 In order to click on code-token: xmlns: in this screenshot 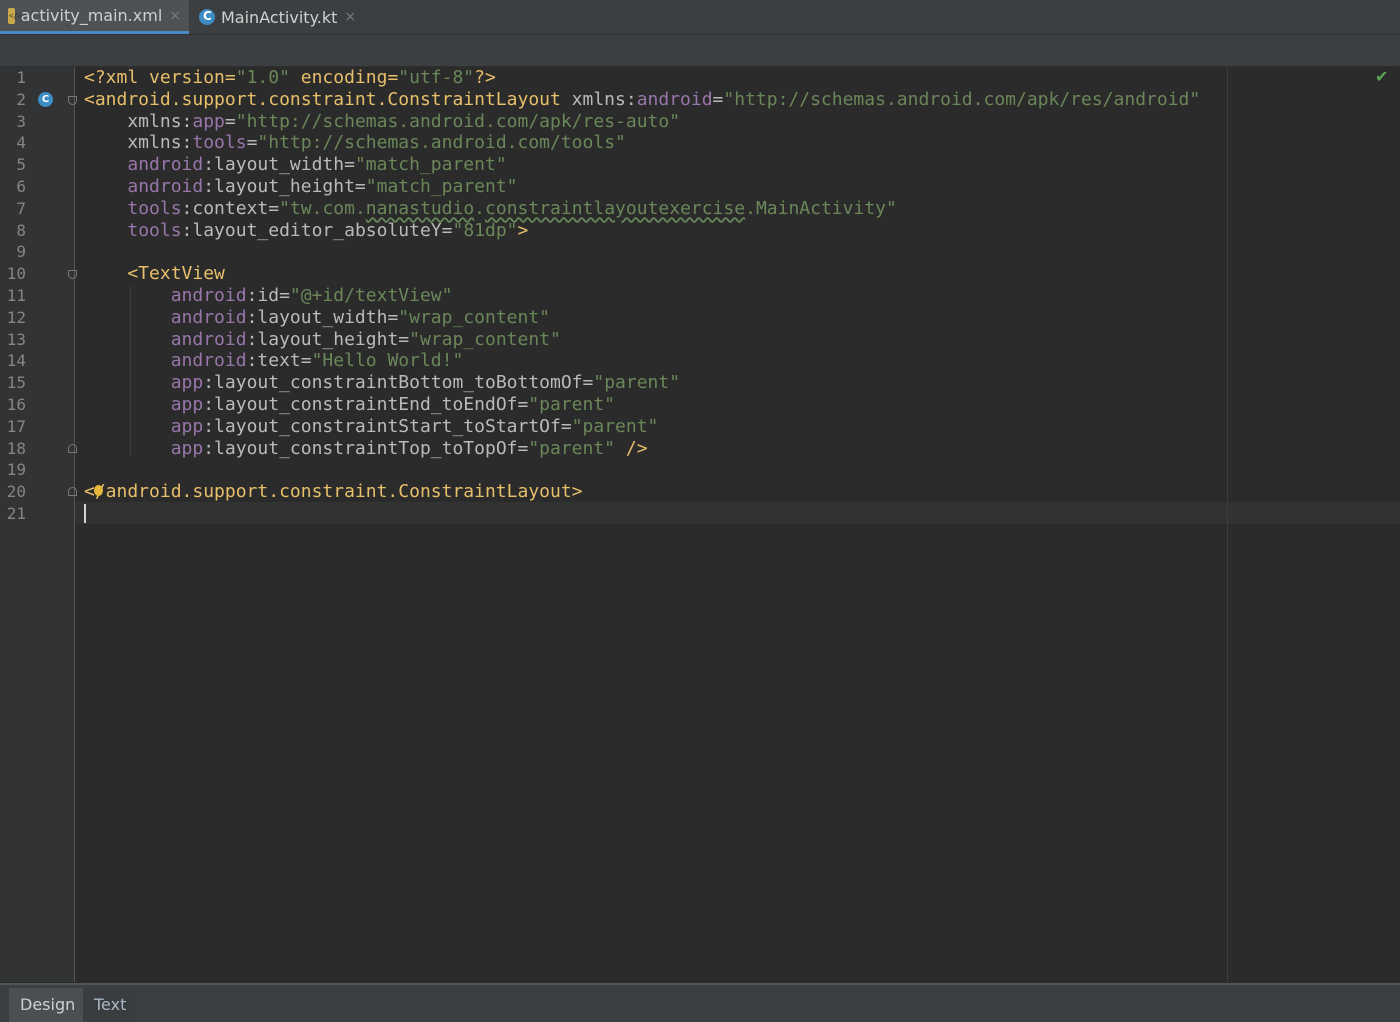, I will do `click(138, 121)`.